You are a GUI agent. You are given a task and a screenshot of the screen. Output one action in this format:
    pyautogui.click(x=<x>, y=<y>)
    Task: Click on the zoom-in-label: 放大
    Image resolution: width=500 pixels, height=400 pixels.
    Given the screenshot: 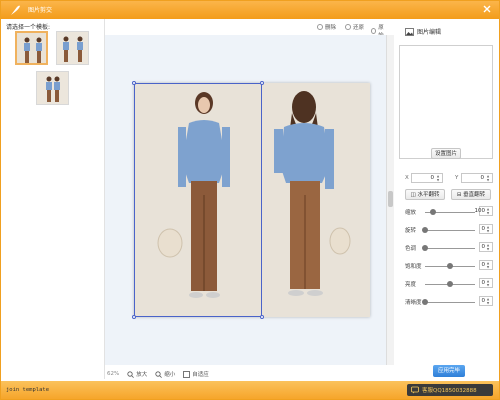 What is the action you would take?
    pyautogui.click(x=142, y=375)
    